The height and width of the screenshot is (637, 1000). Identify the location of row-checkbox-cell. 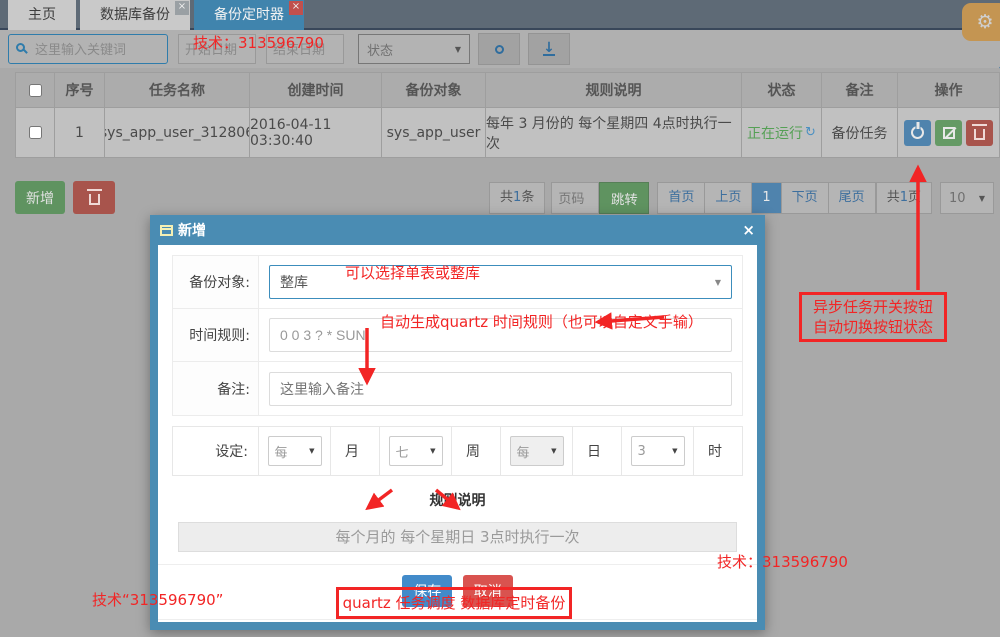
(35, 133).